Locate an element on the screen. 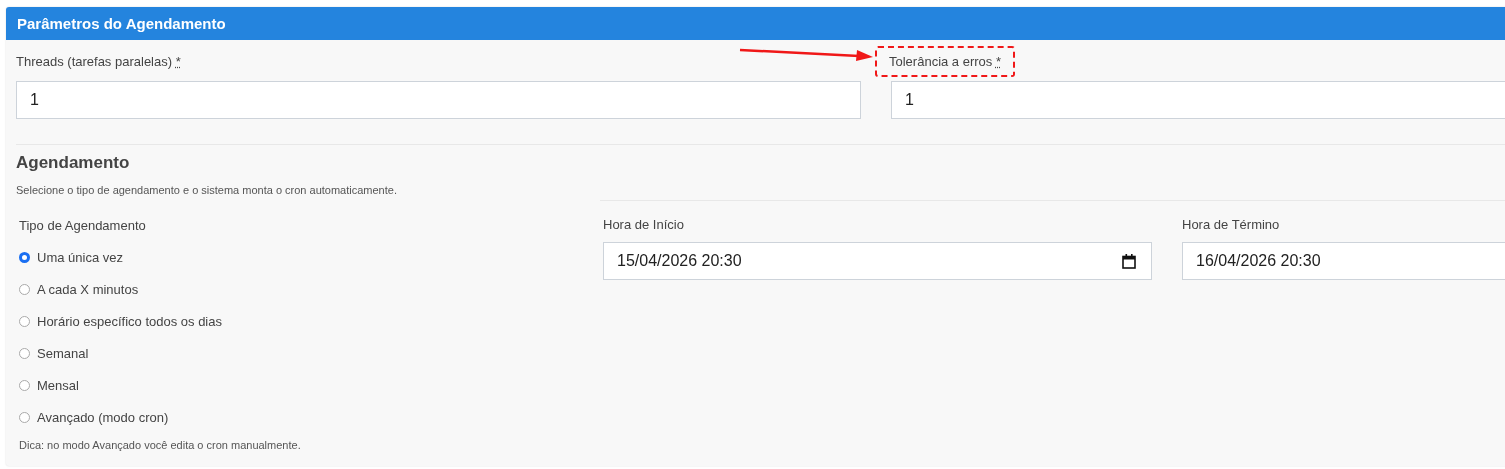 This screenshot has height=469, width=1505. field-label: Hora de Término is located at coordinates (1231, 225).